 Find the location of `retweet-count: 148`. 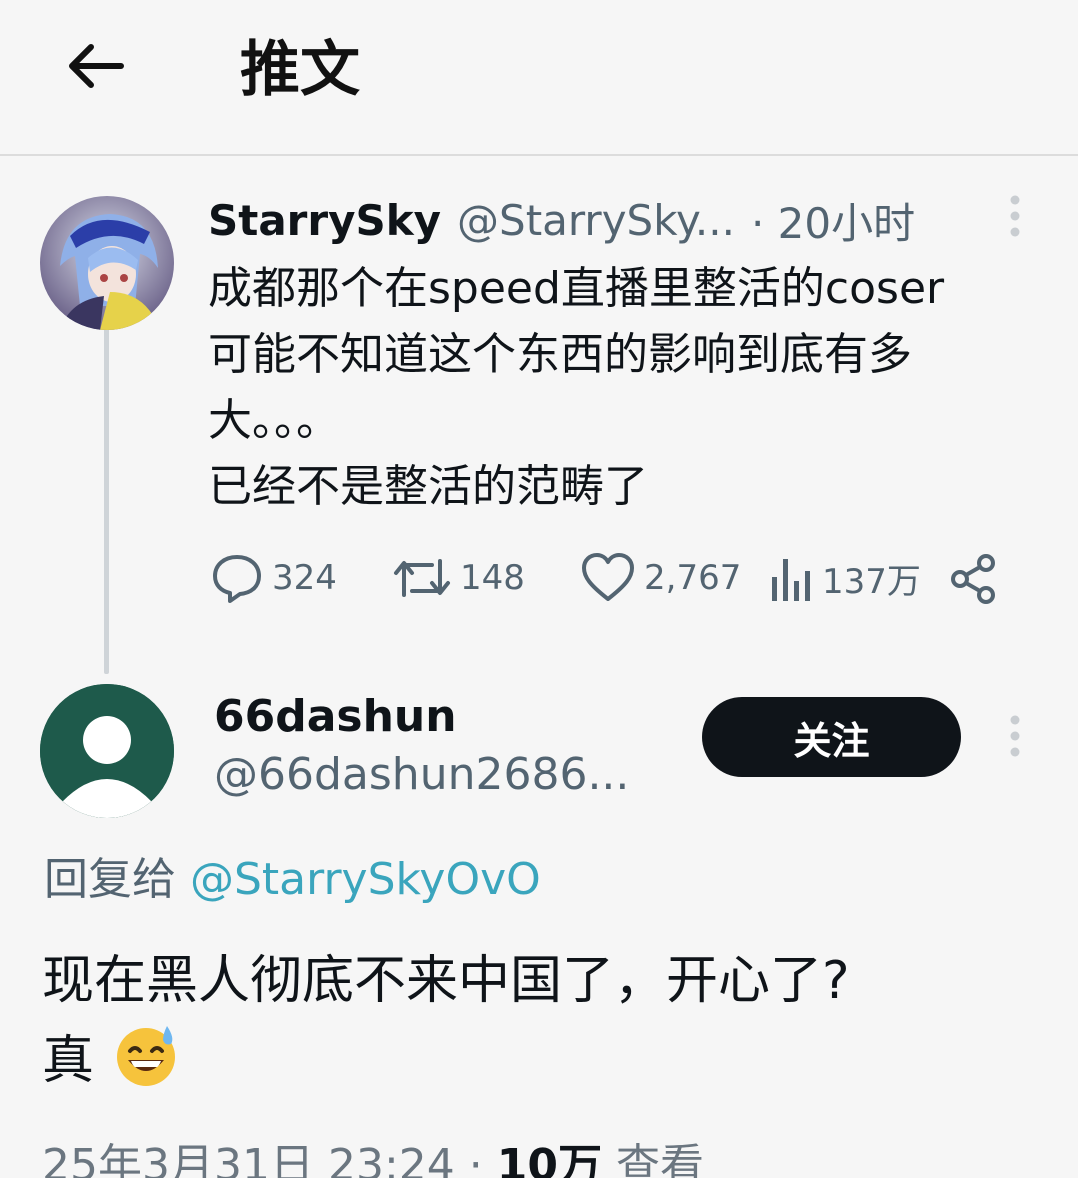

retweet-count: 148 is located at coordinates (492, 578).